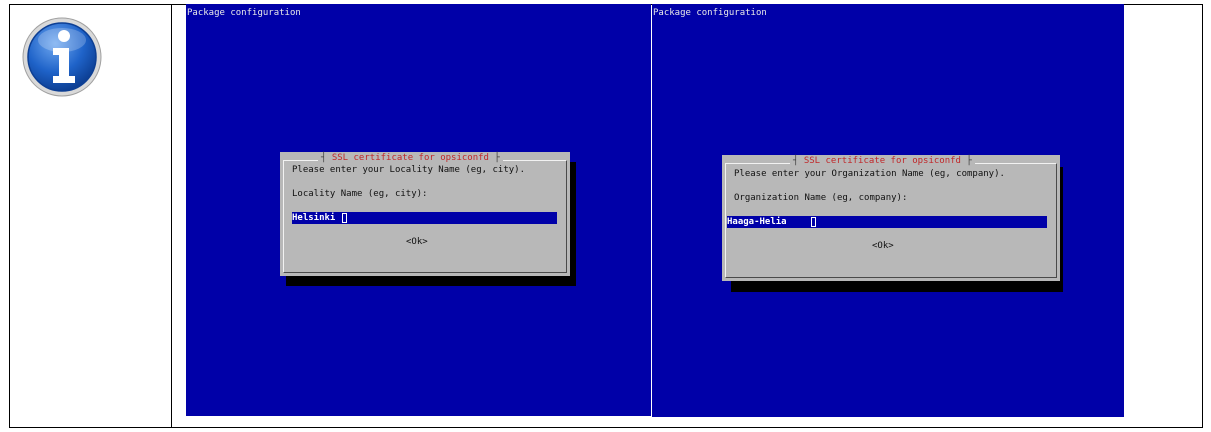  What do you see at coordinates (62, 57) in the screenshot?
I see `info-icon` at bounding box center [62, 57].